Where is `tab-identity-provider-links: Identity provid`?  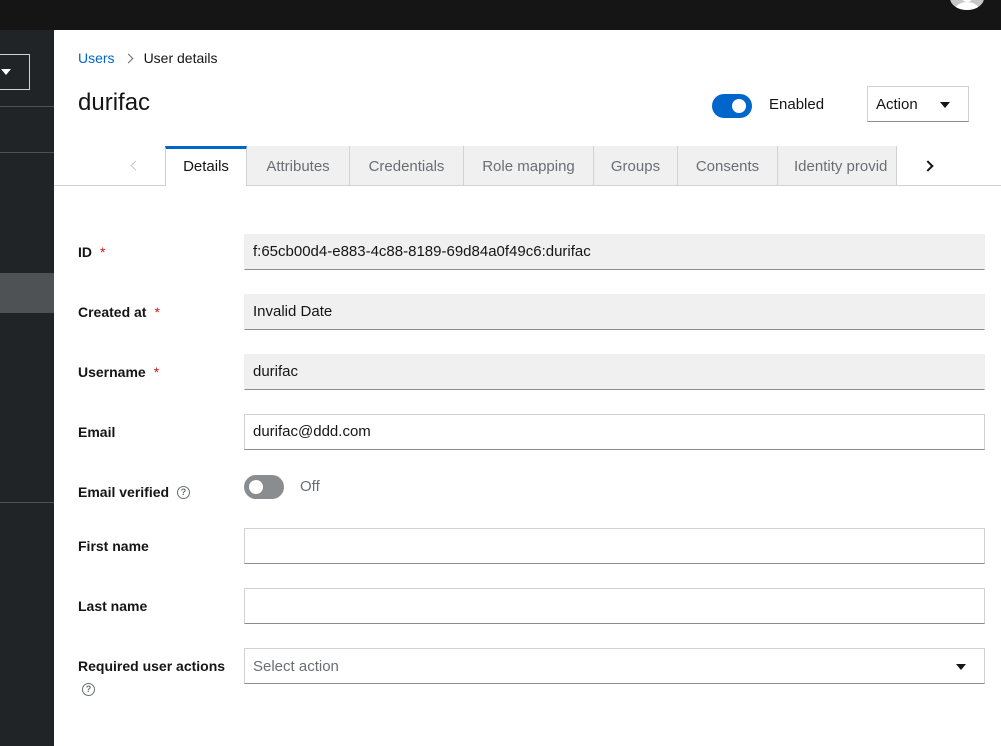
tab-identity-provider-links: Identity provid is located at coordinates (837, 165).